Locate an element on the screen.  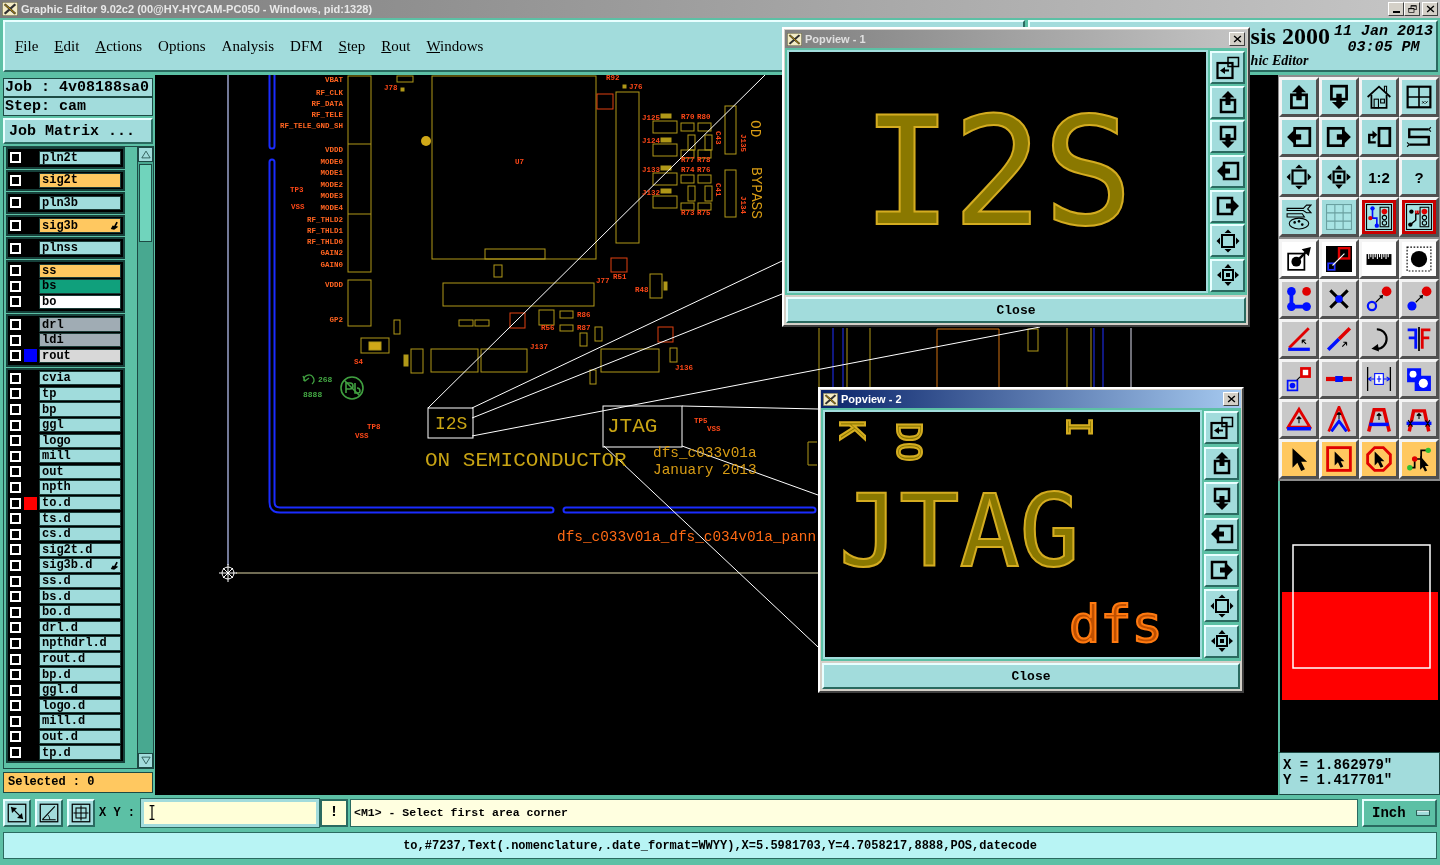
layer-name: bo is located at coordinates (80, 302).